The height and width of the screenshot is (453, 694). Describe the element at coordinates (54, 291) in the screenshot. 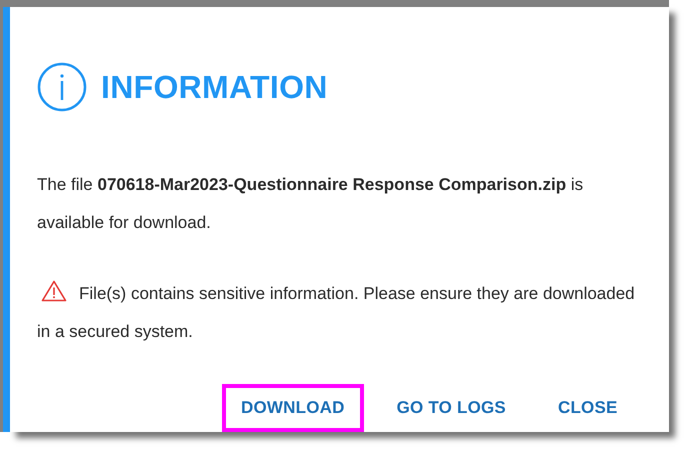

I see `warning-icon` at that location.